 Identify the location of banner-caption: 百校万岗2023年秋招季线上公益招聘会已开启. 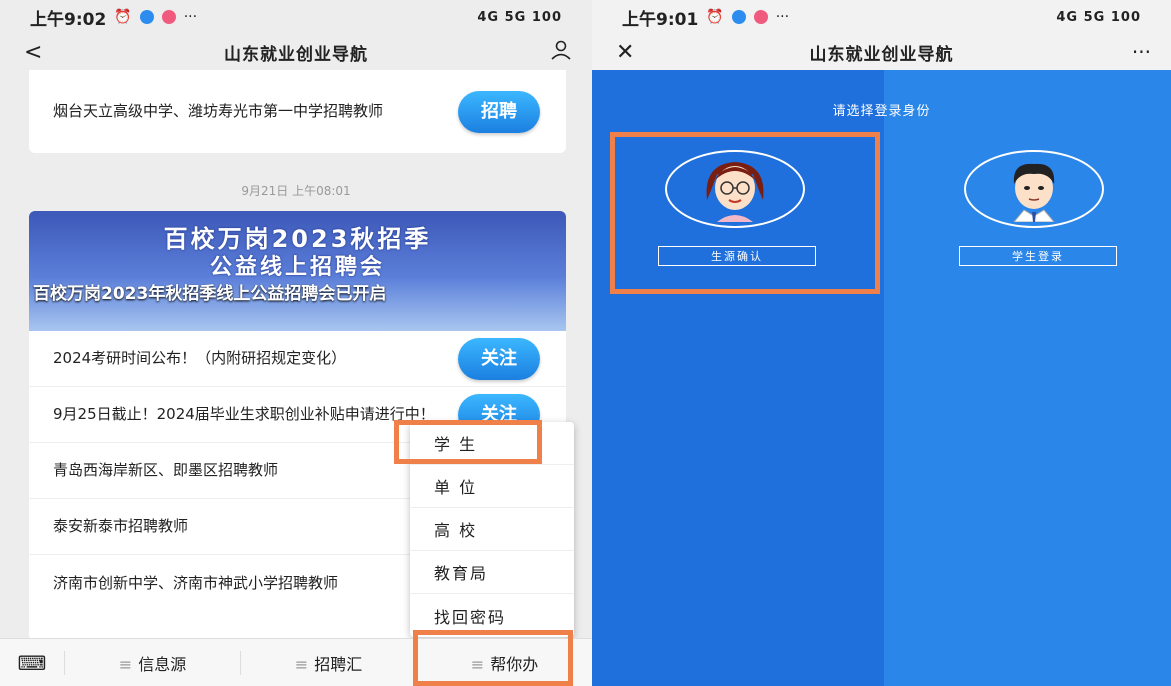
(210, 294).